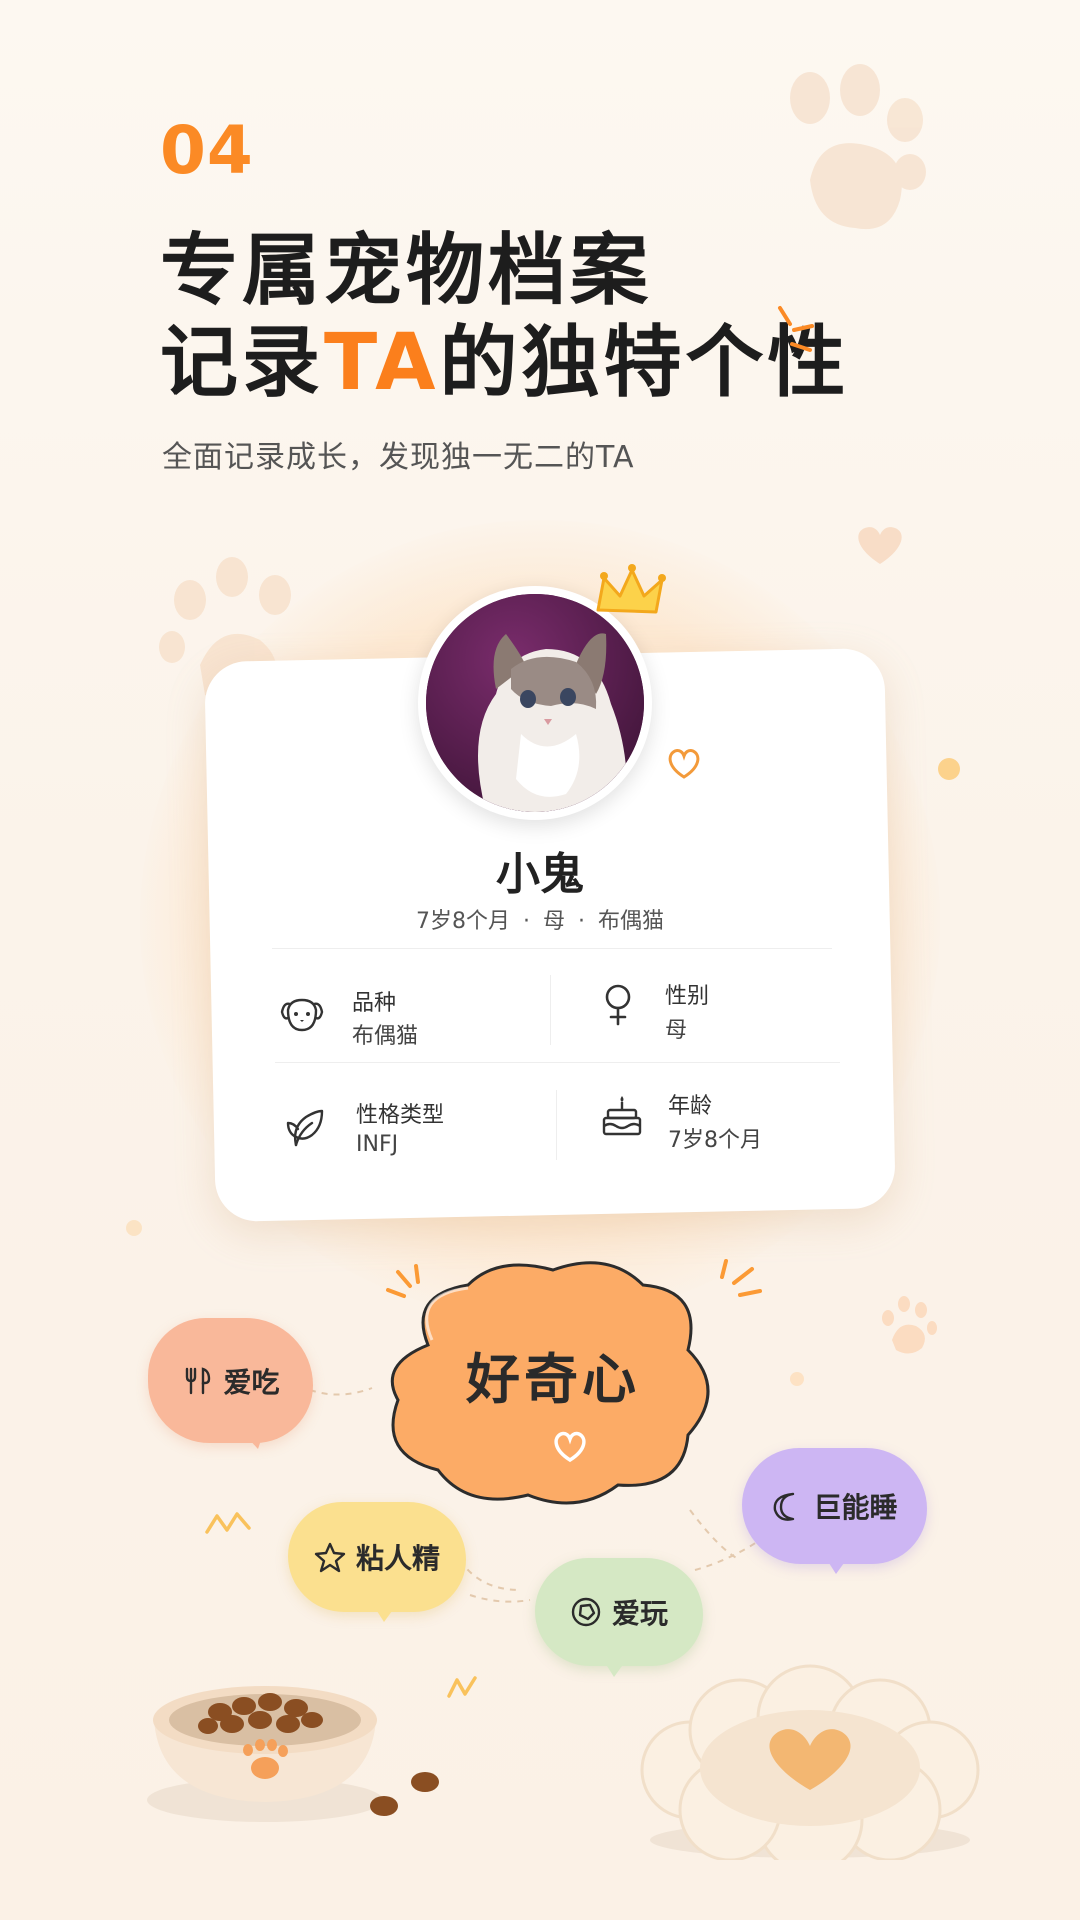 The height and width of the screenshot is (1920, 1080). What do you see at coordinates (330, 1557) in the screenshot?
I see `star-icon` at bounding box center [330, 1557].